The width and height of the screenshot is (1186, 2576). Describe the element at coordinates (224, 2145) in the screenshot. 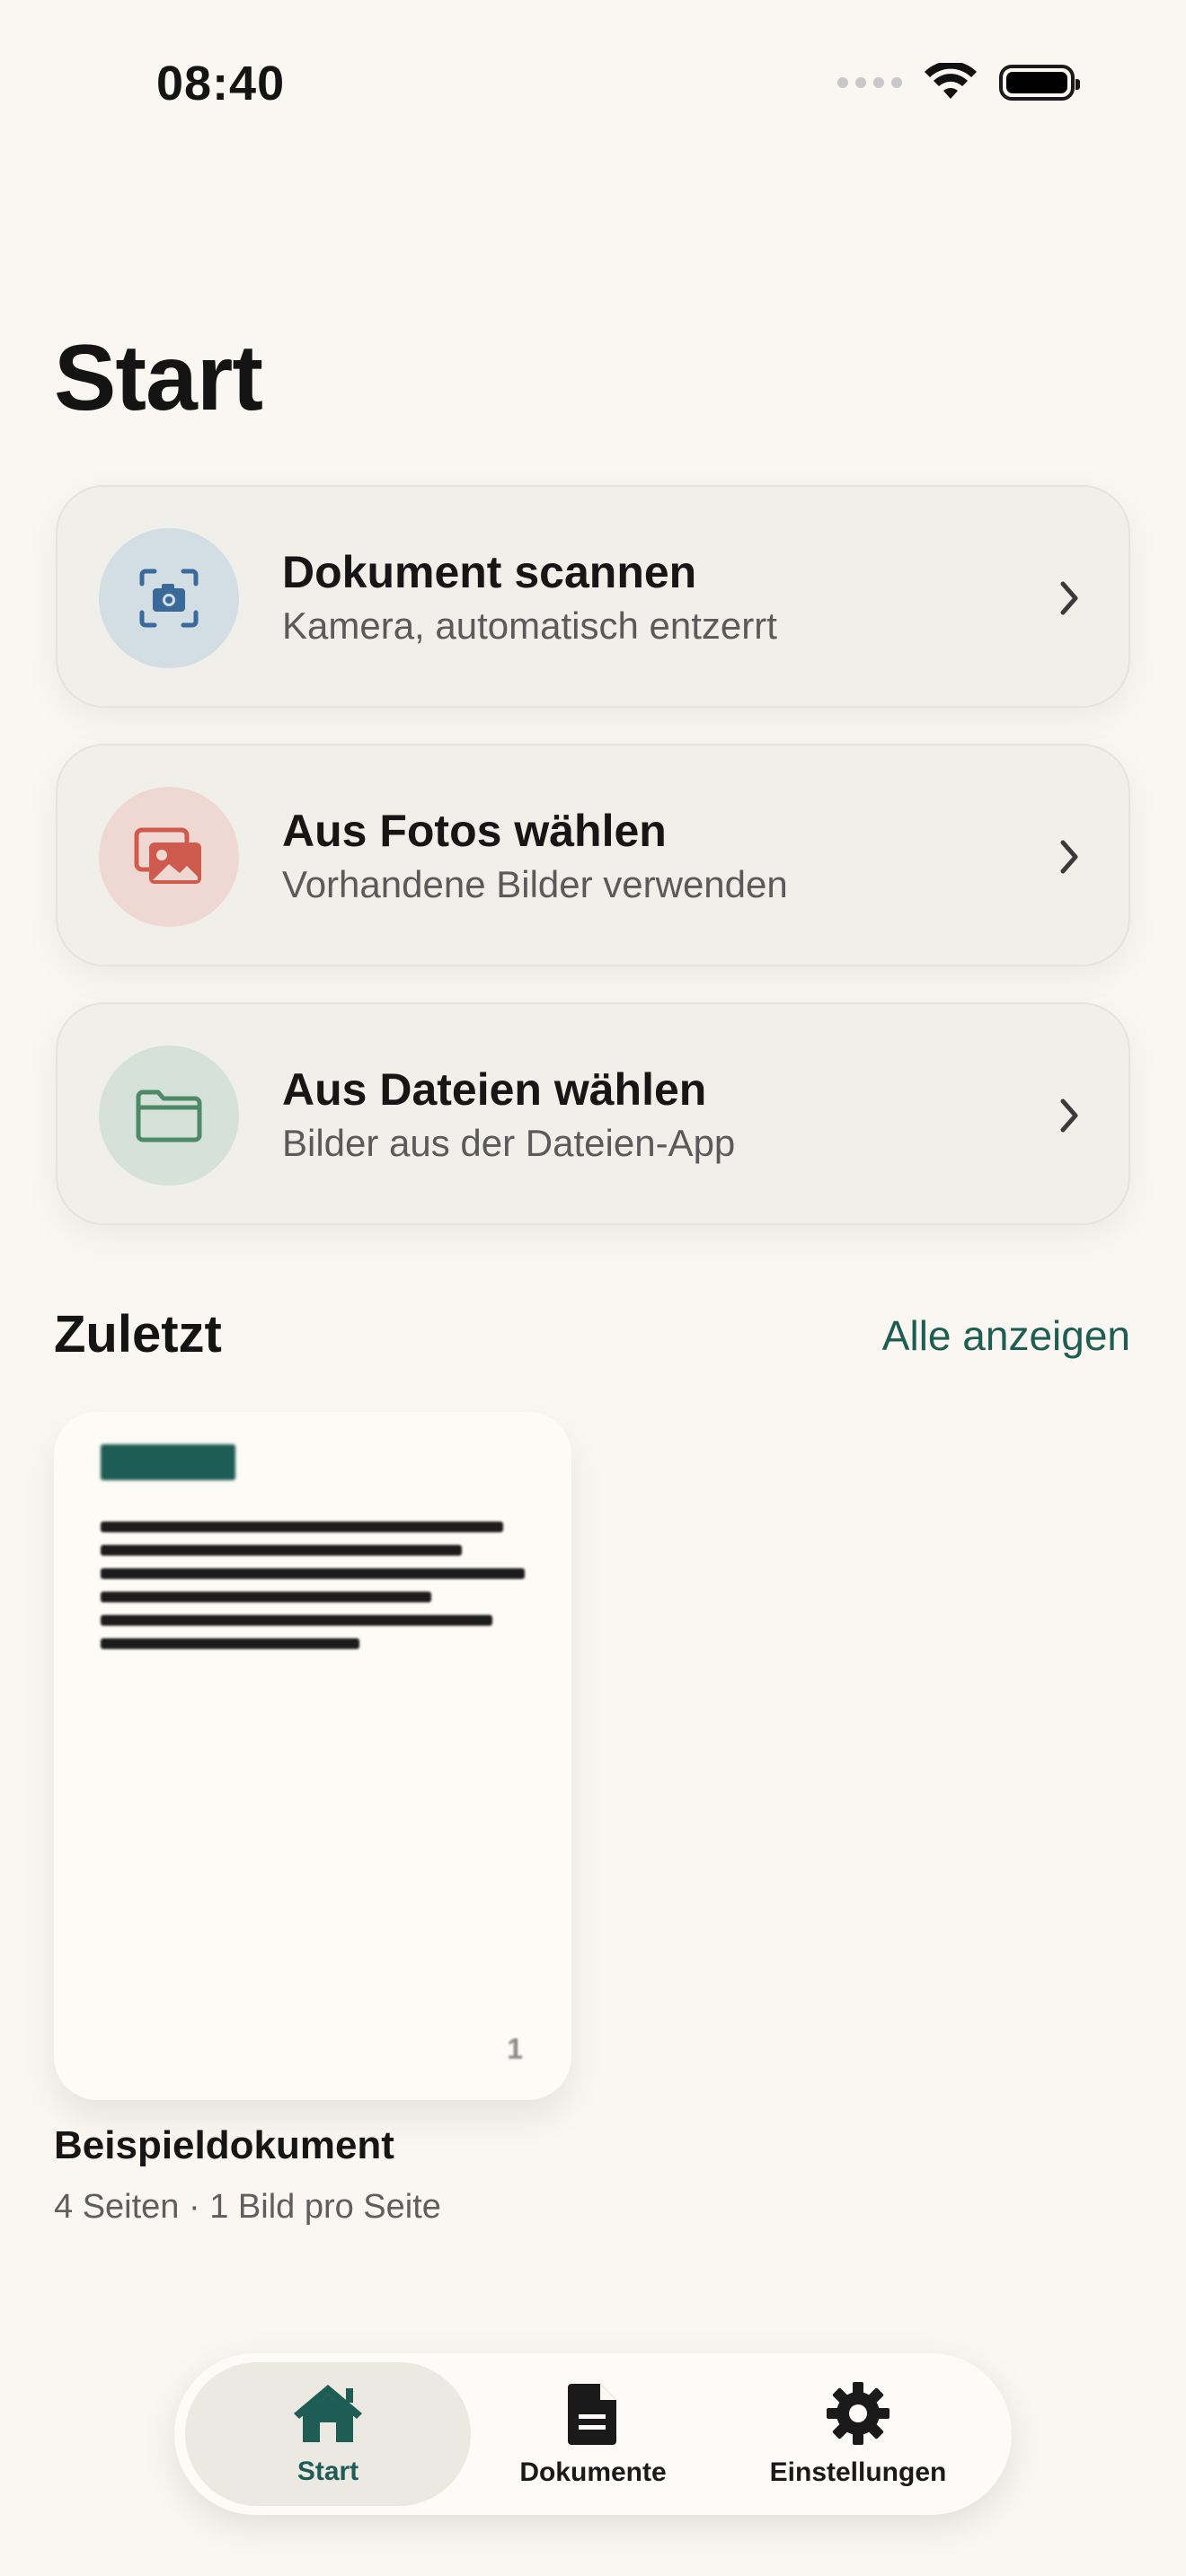

I see `document-name: Beispieldokument` at that location.